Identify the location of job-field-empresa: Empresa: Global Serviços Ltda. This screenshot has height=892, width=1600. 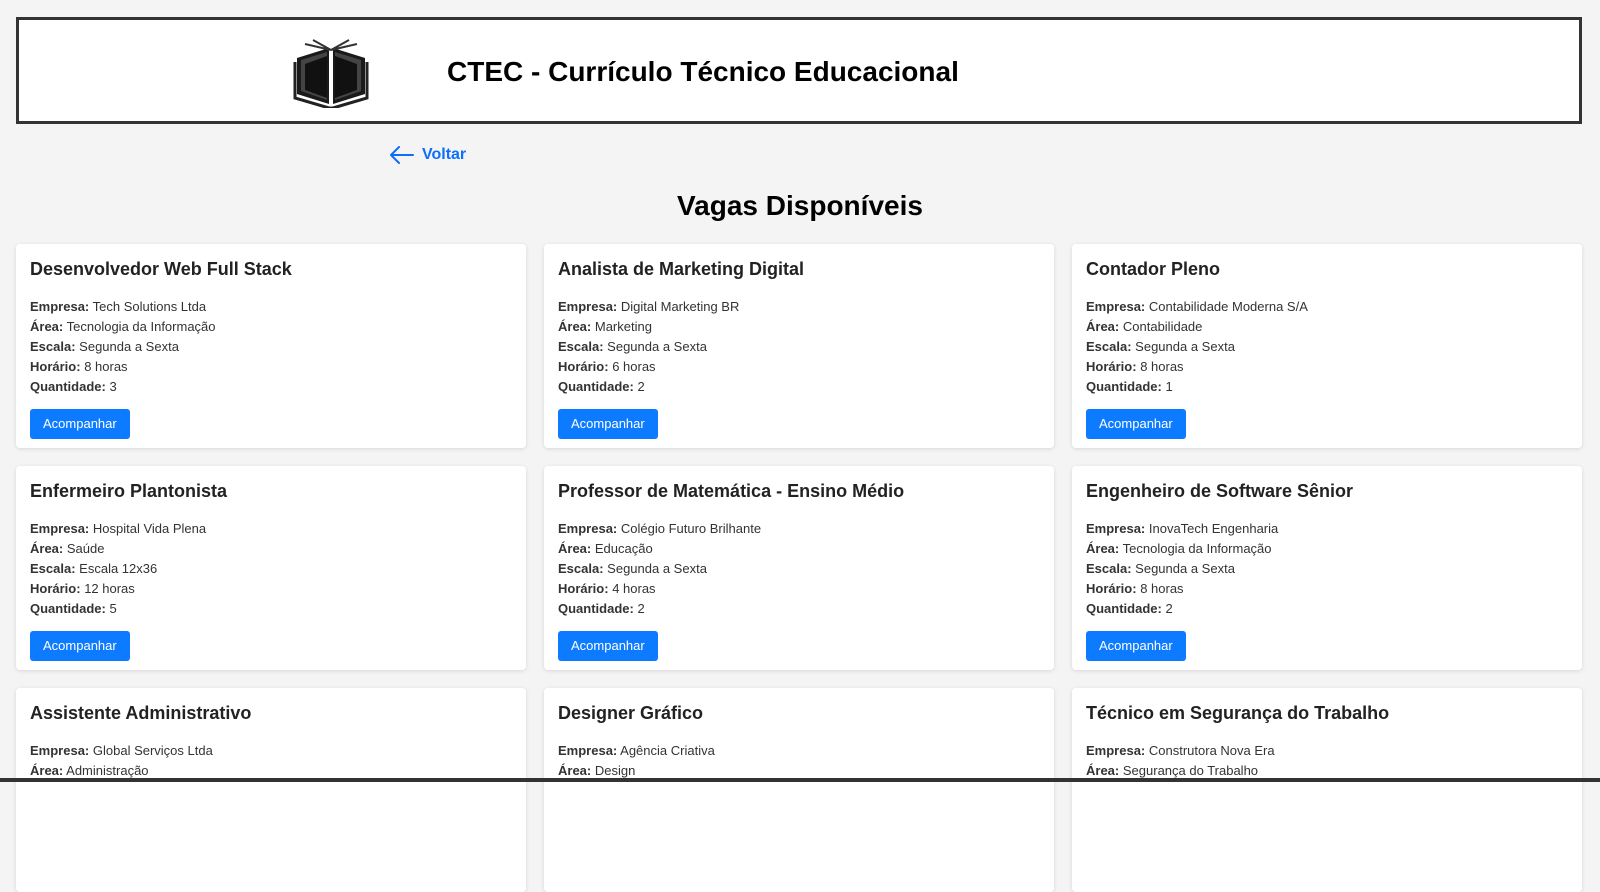
(271, 751).